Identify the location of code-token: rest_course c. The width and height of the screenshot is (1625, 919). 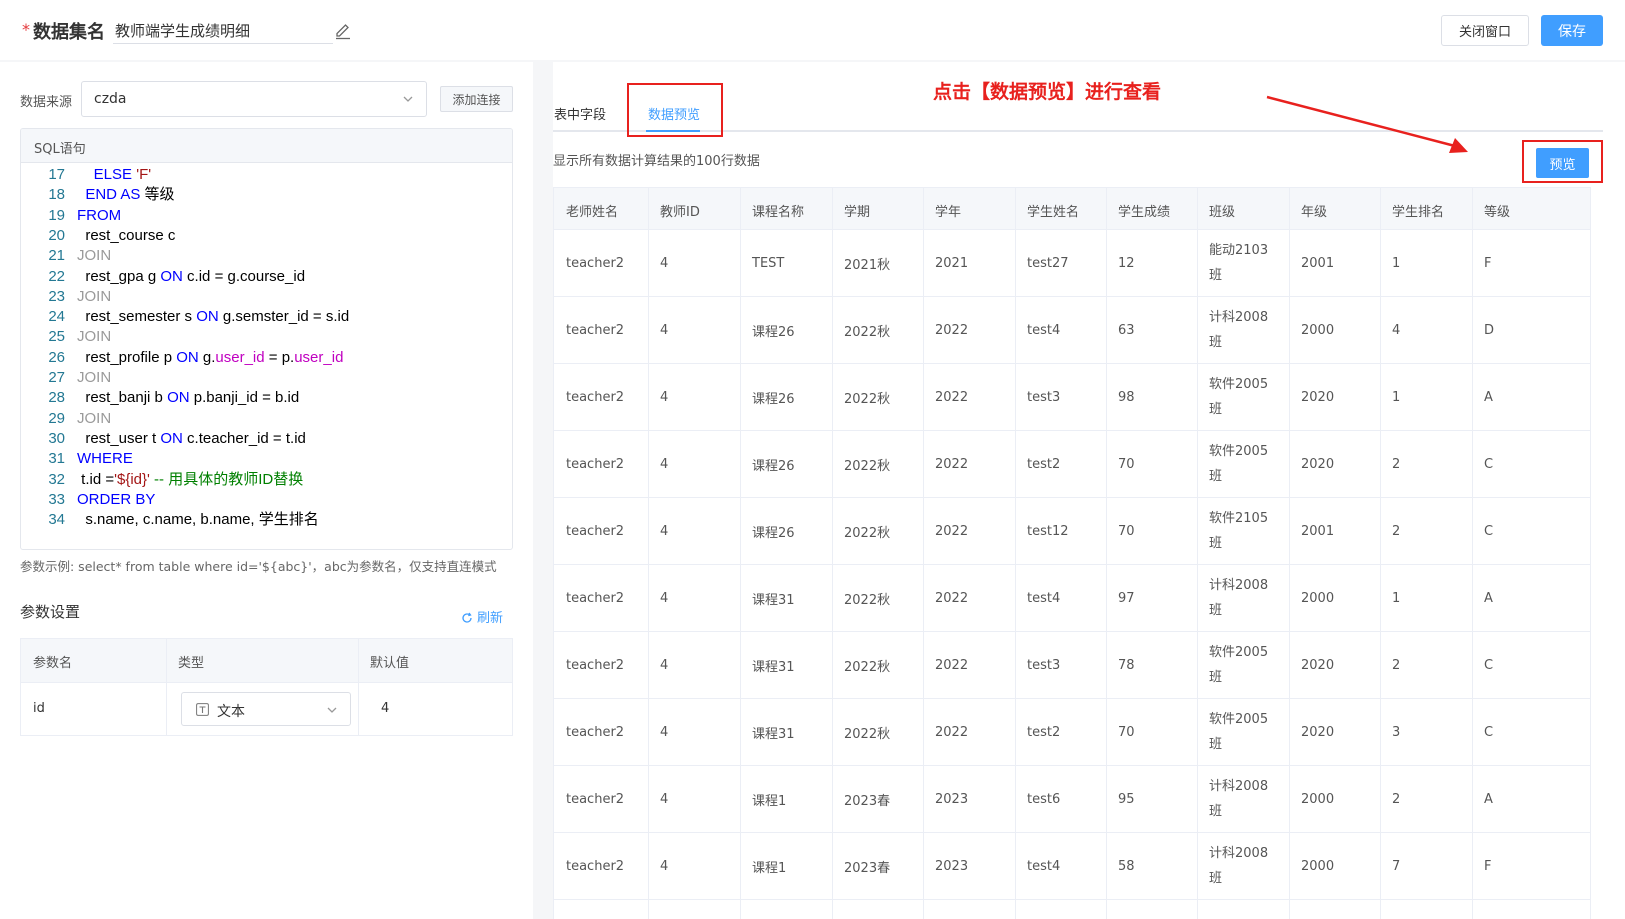
(126, 235).